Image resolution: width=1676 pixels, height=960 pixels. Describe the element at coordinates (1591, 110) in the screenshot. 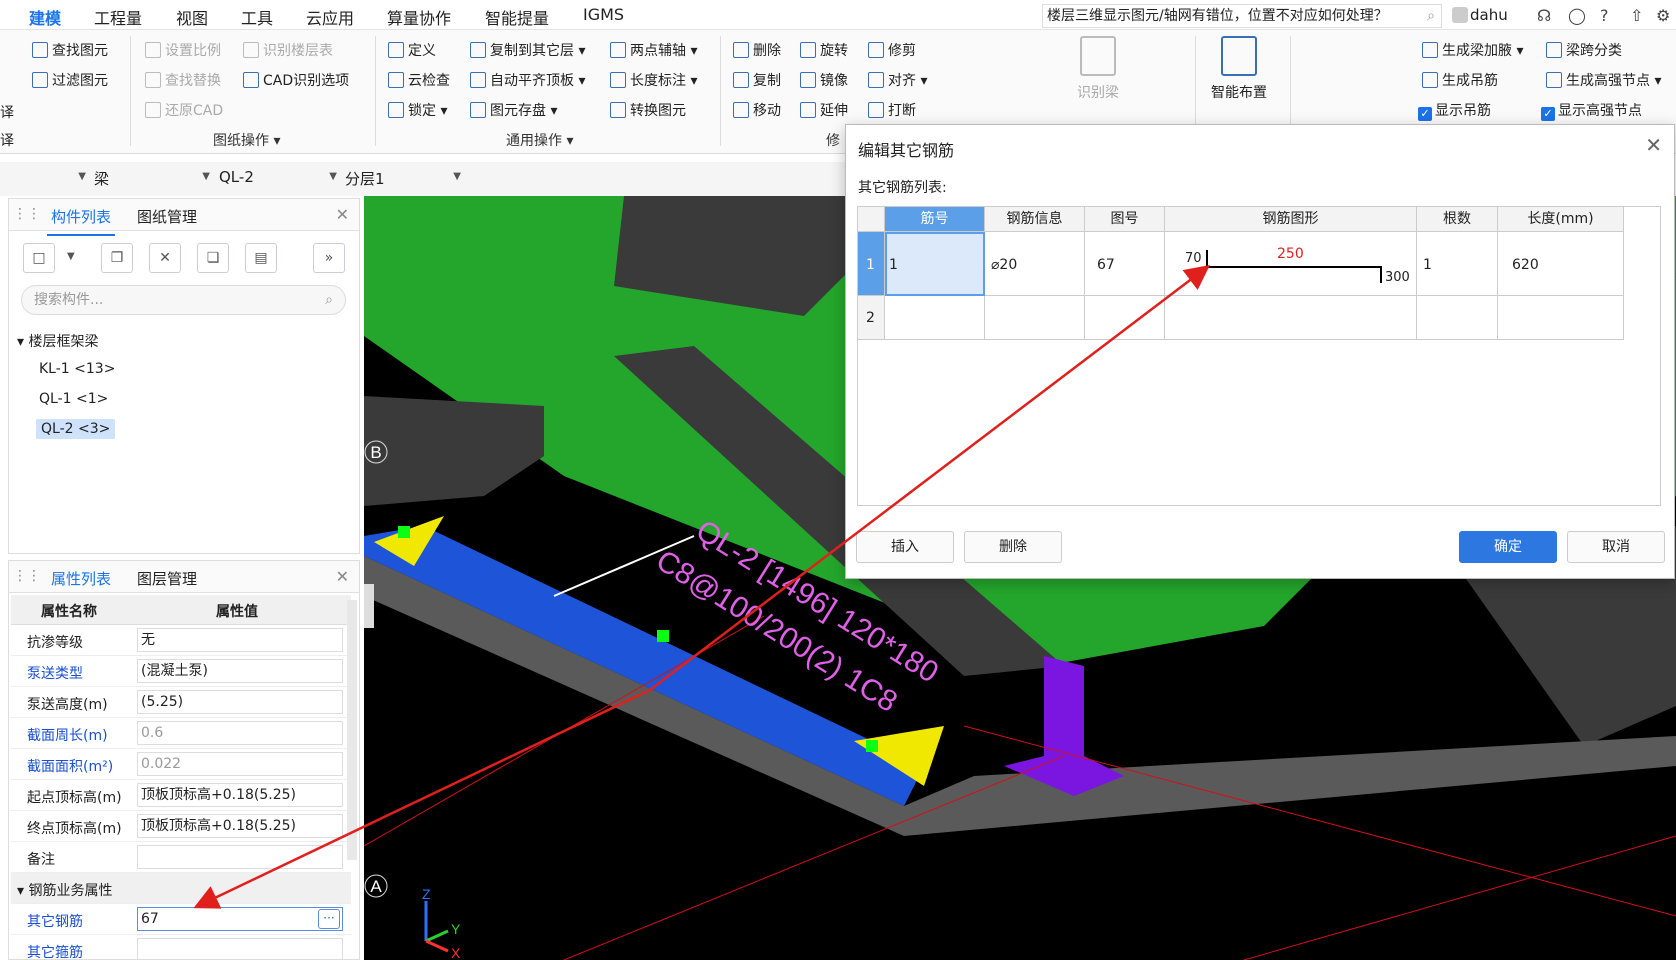

I see `show-hs-node-checkbox: ✓ 显示高强节点` at that location.